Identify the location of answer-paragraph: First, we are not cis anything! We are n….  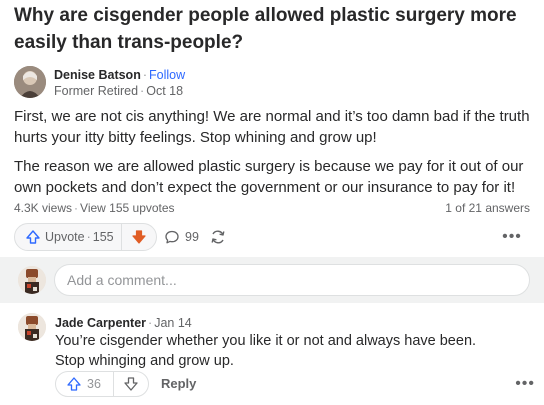
(272, 127).